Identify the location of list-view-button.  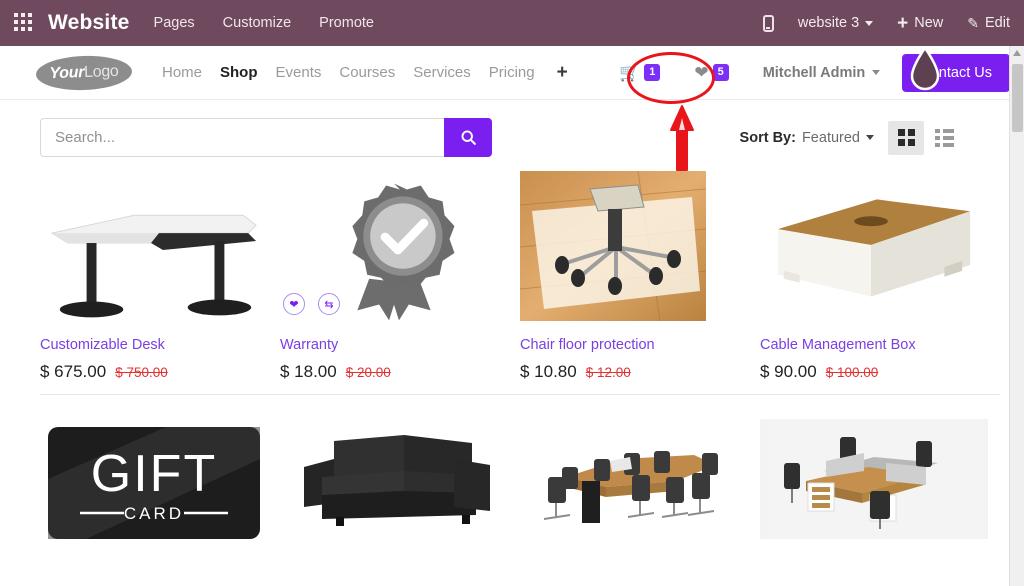
(944, 138).